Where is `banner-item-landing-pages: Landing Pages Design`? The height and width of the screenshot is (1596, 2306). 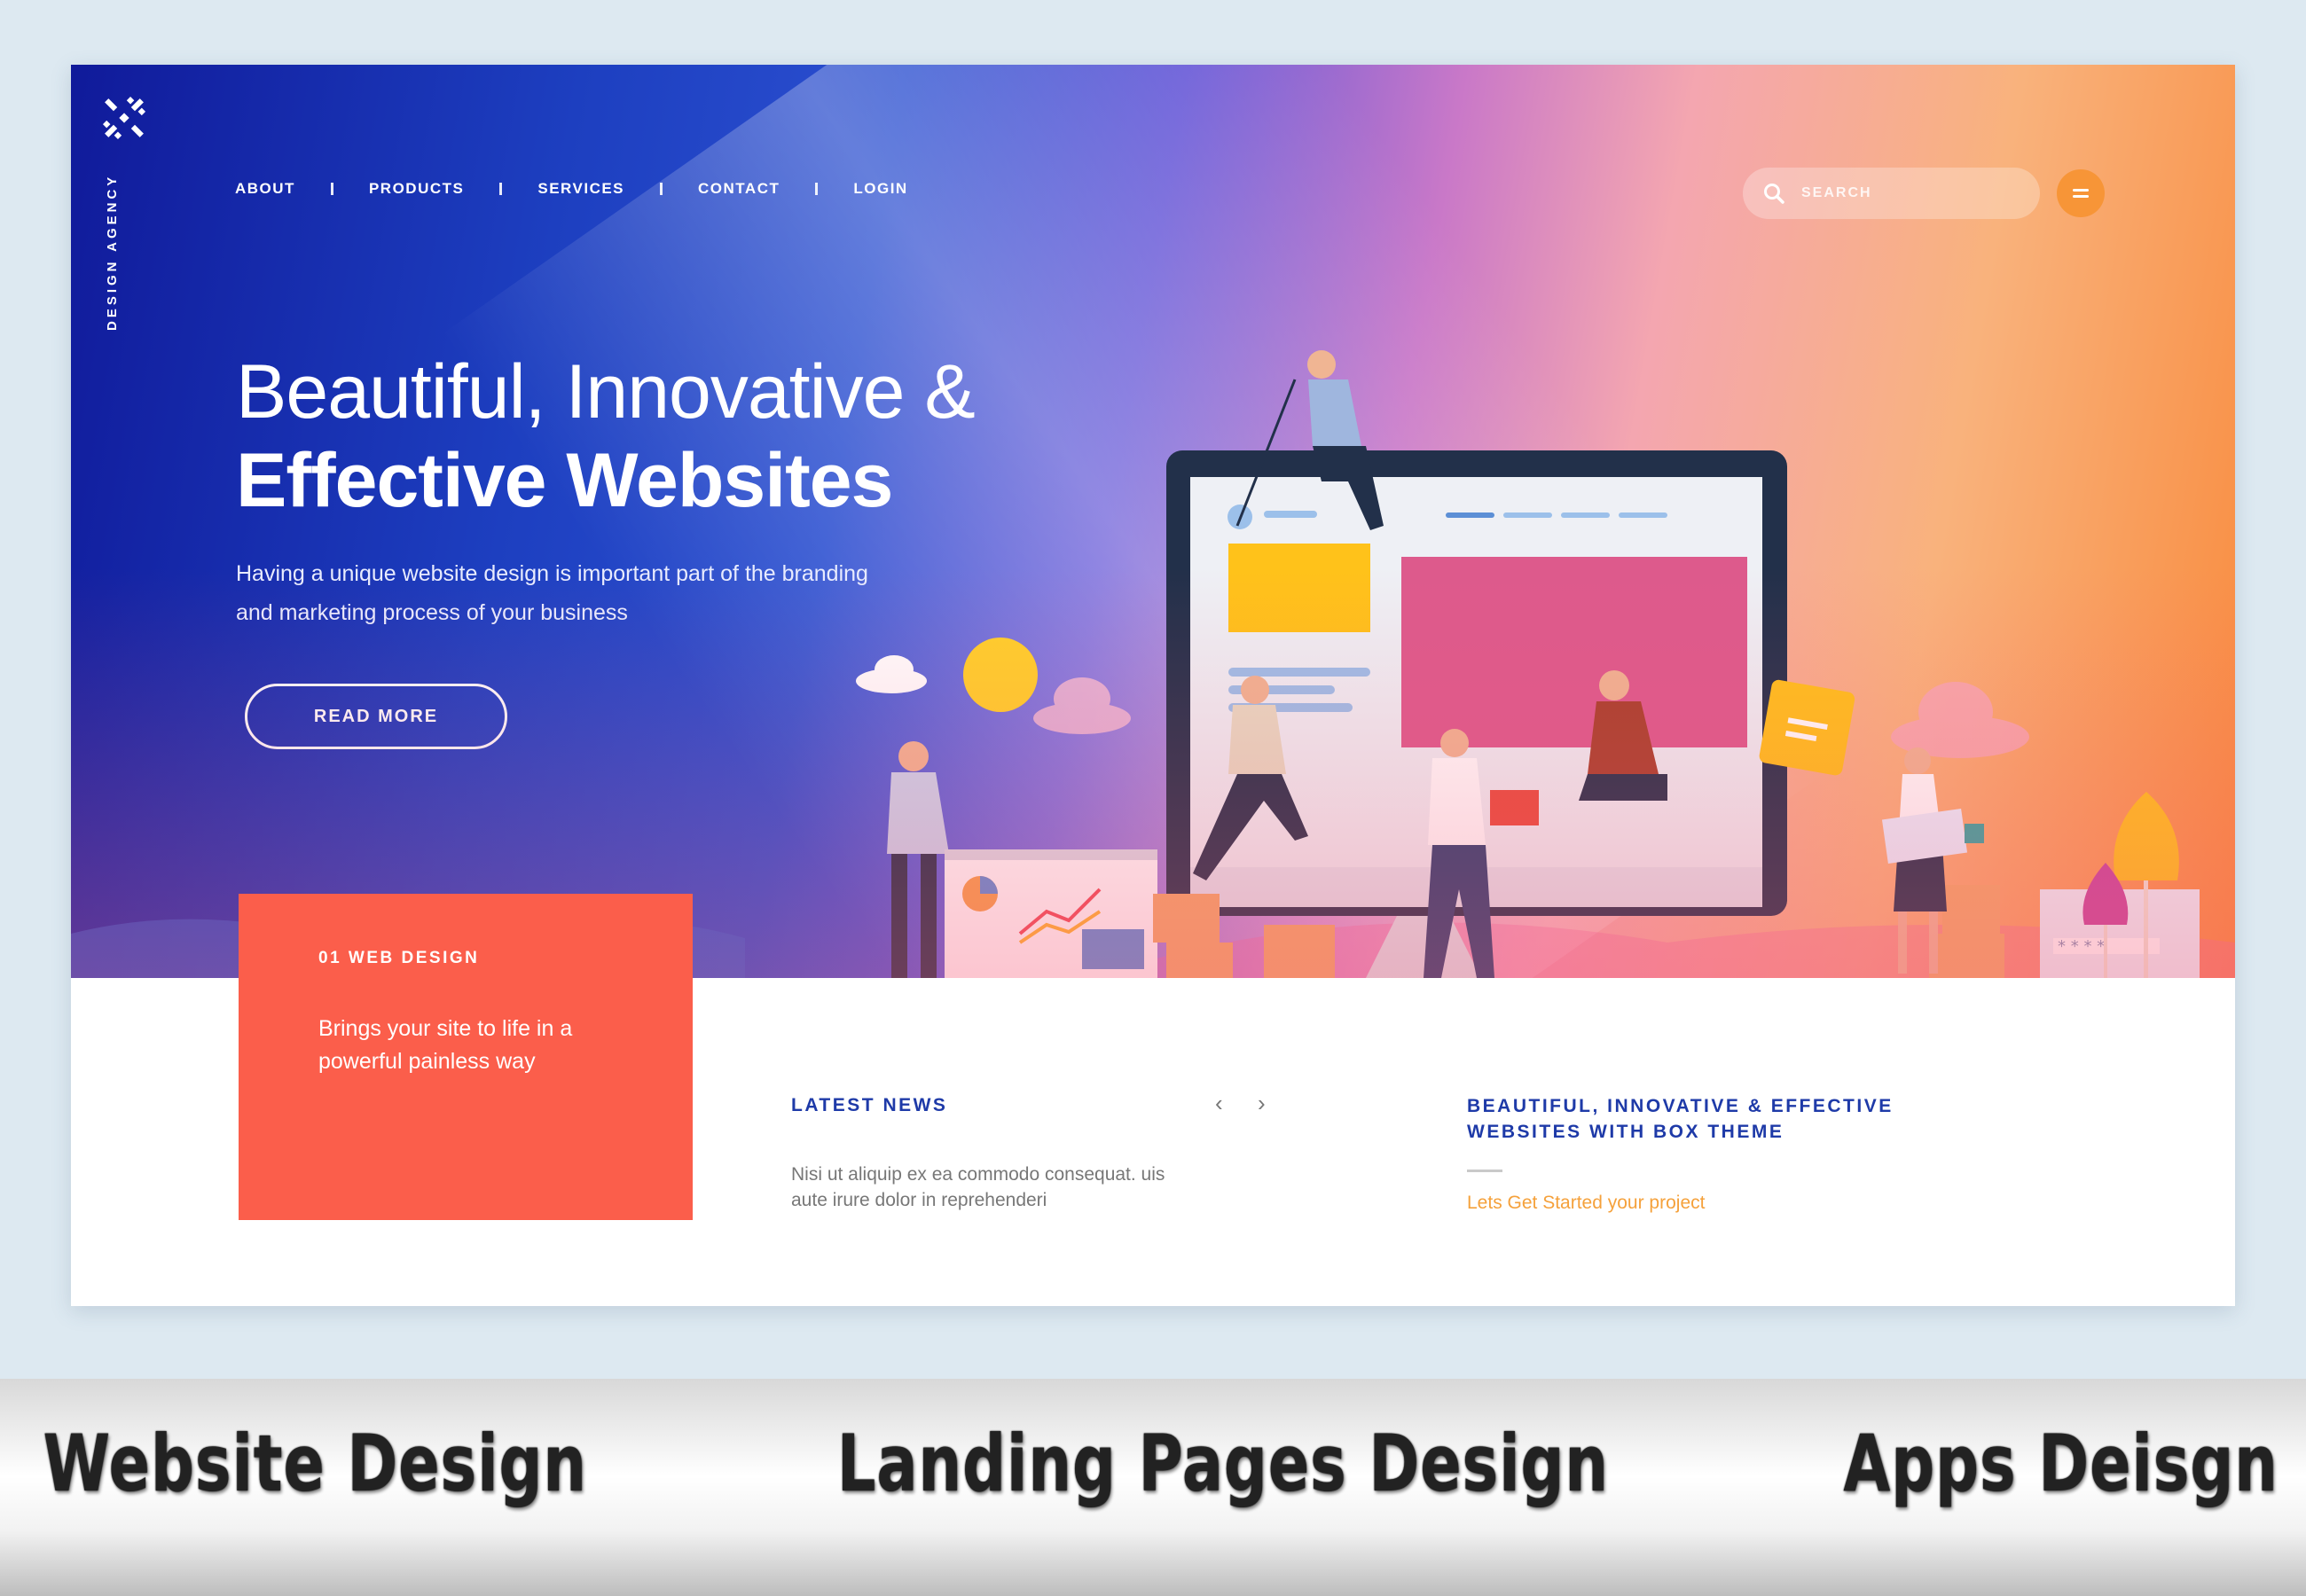 banner-item-landing-pages: Landing Pages Design is located at coordinates (1222, 1463).